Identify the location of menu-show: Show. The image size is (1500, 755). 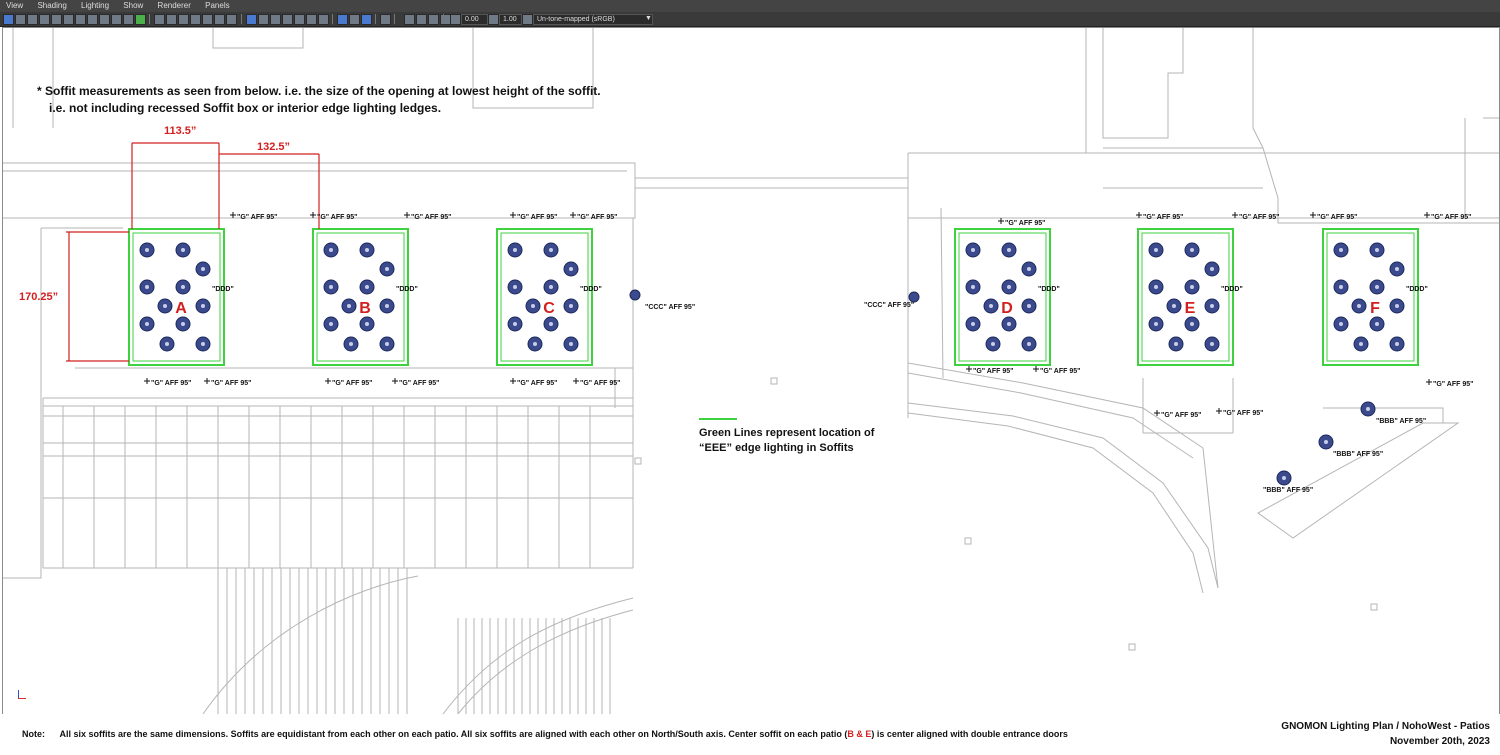
(133, 6).